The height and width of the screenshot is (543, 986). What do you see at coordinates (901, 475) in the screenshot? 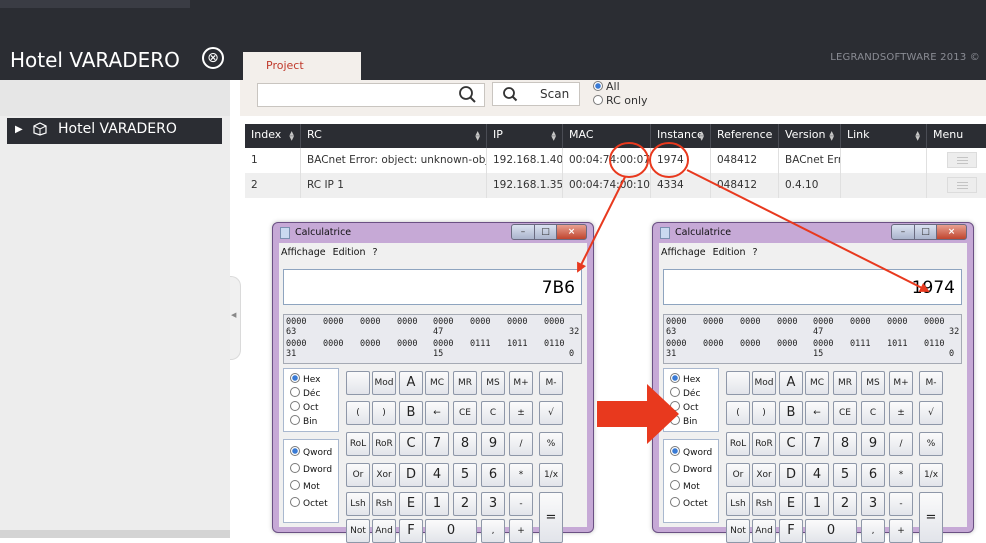
I see `calc-key: *` at bounding box center [901, 475].